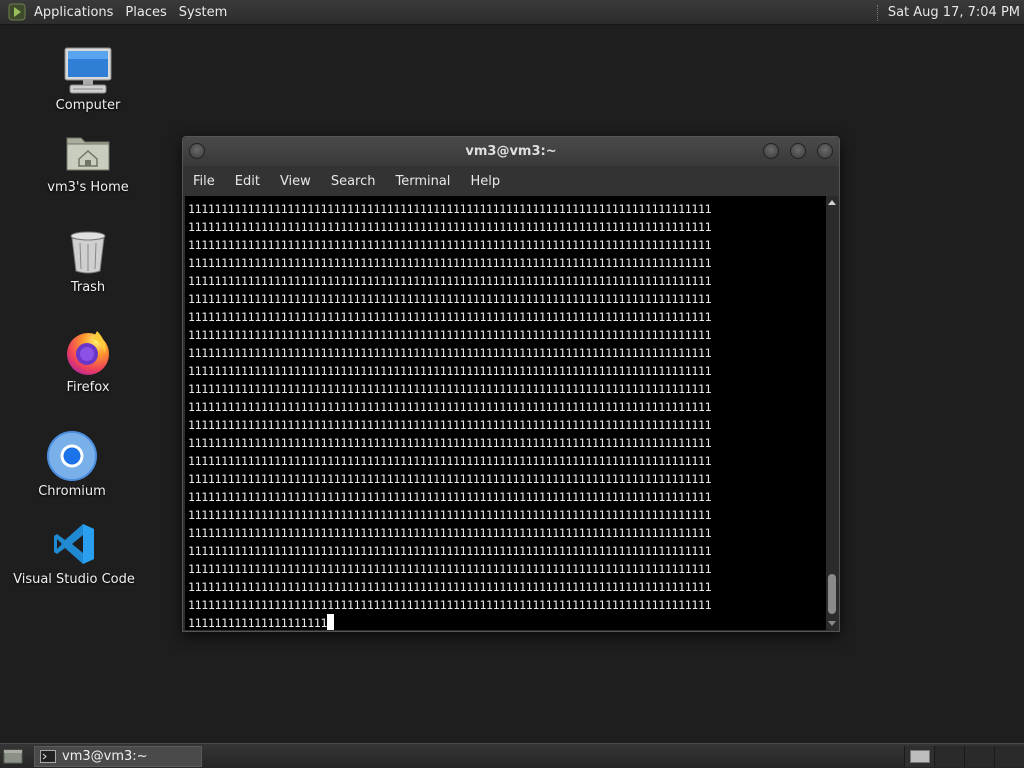  What do you see at coordinates (88, 154) in the screenshot?
I see `home-folder-icon` at bounding box center [88, 154].